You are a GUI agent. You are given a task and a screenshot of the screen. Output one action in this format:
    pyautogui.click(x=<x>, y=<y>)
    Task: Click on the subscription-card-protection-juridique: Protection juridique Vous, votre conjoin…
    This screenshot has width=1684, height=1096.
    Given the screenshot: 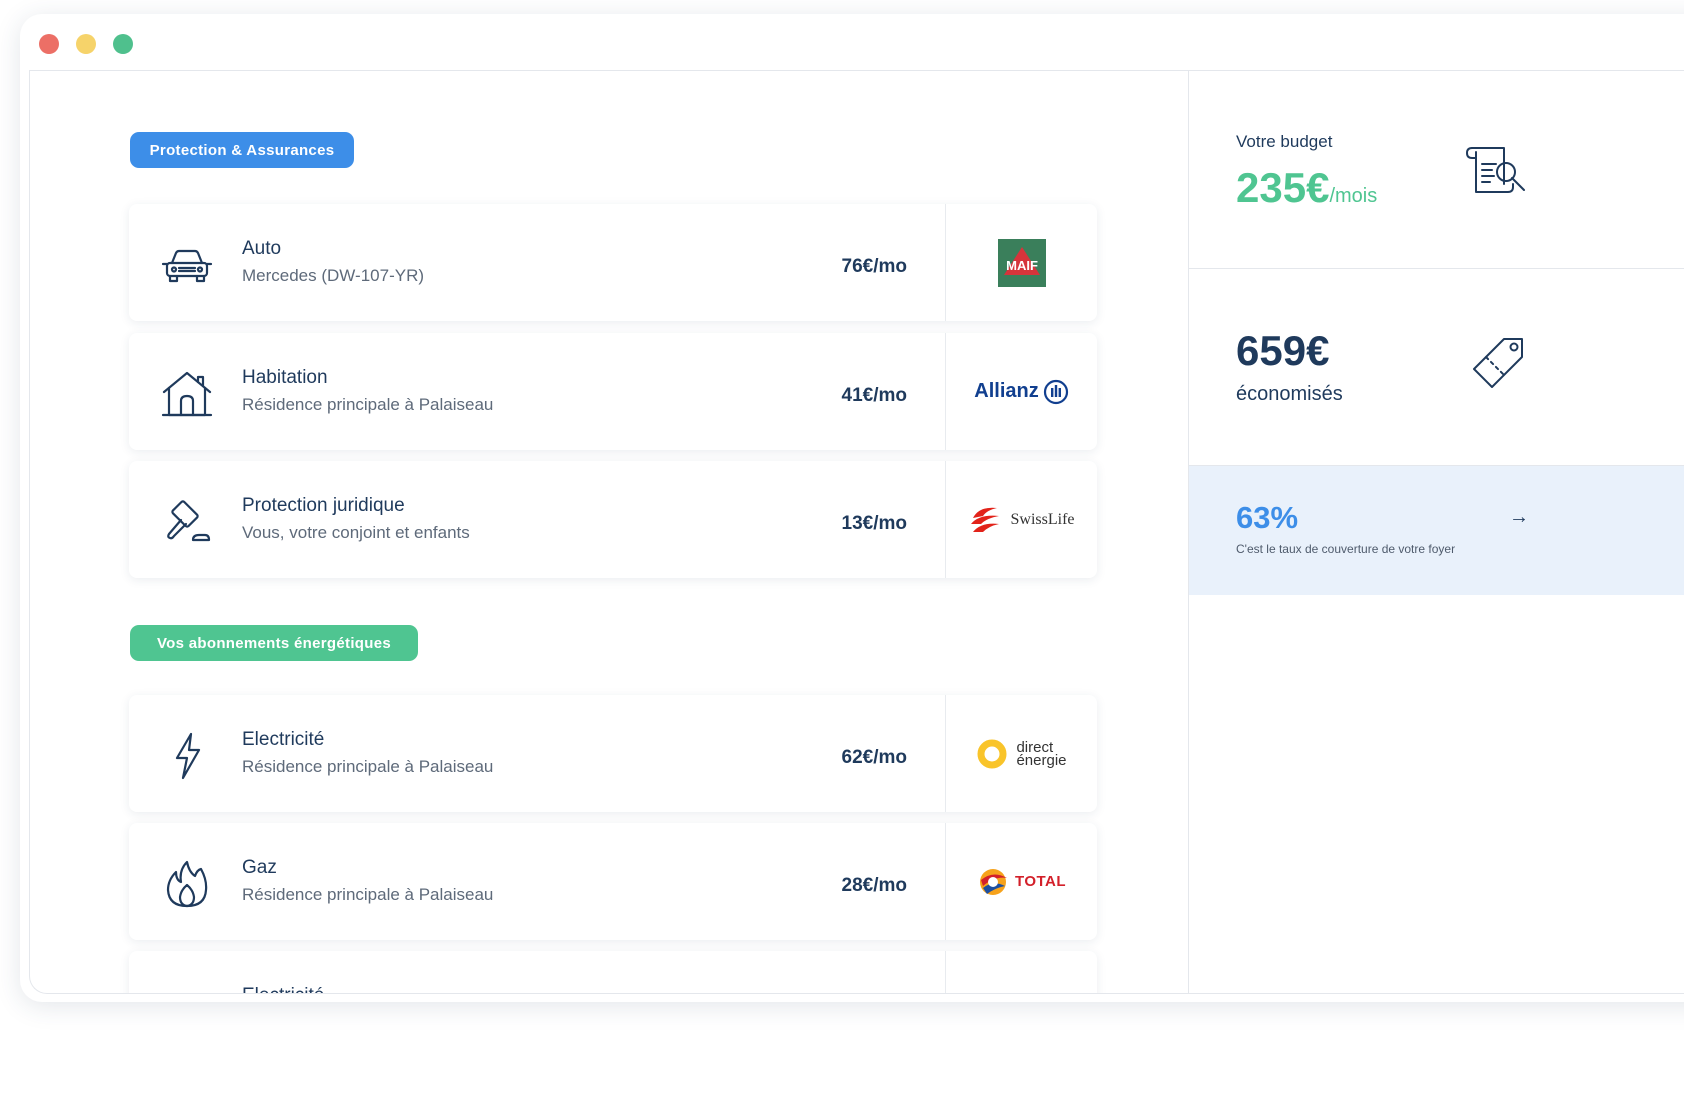 What is the action you would take?
    pyautogui.click(x=613, y=519)
    